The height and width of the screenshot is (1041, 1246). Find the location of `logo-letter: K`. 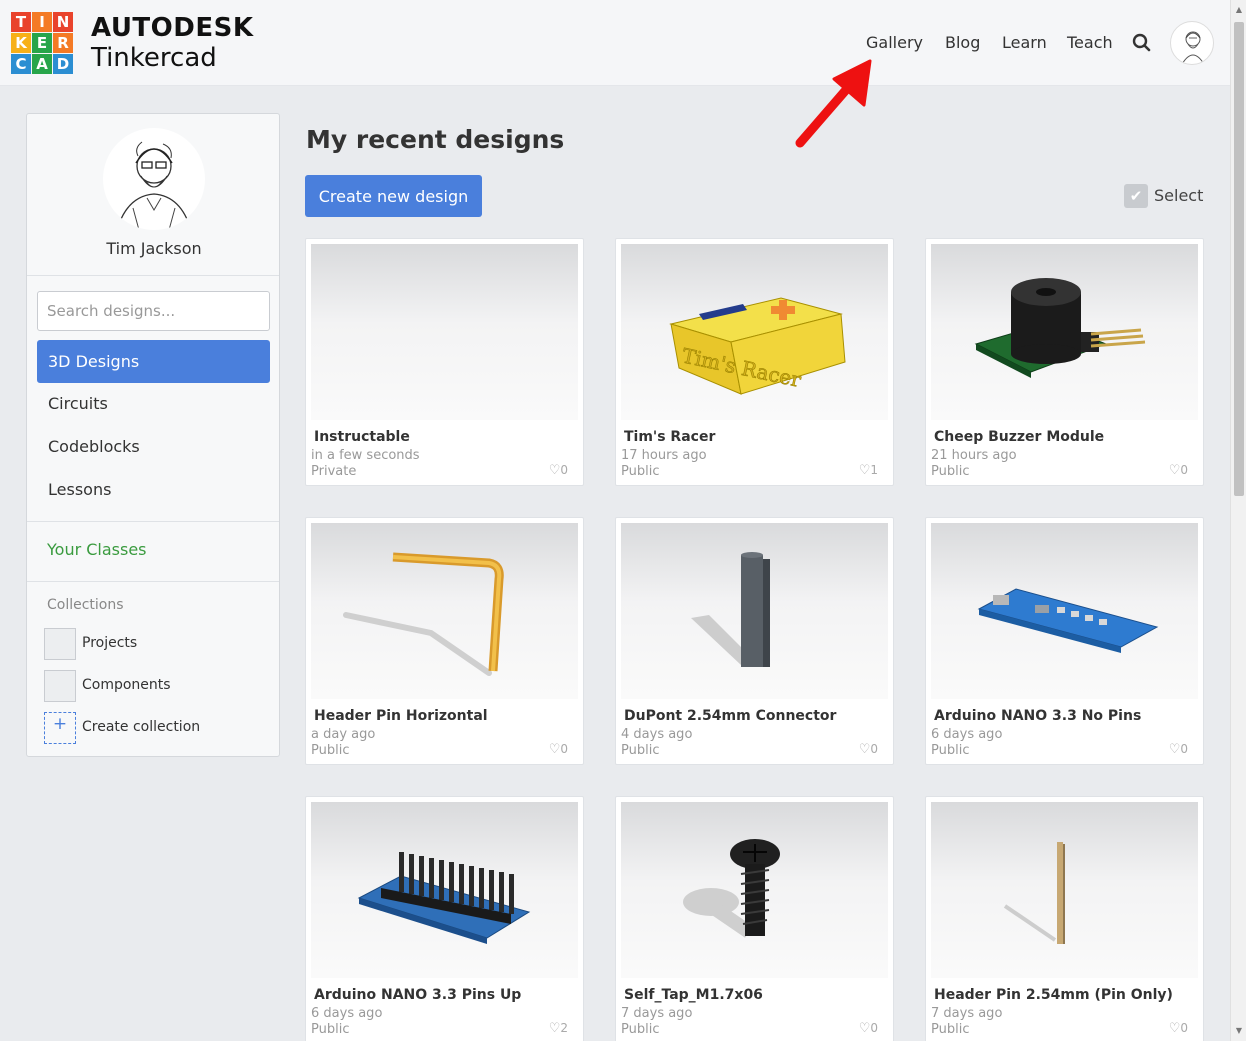

logo-letter: K is located at coordinates (21, 43).